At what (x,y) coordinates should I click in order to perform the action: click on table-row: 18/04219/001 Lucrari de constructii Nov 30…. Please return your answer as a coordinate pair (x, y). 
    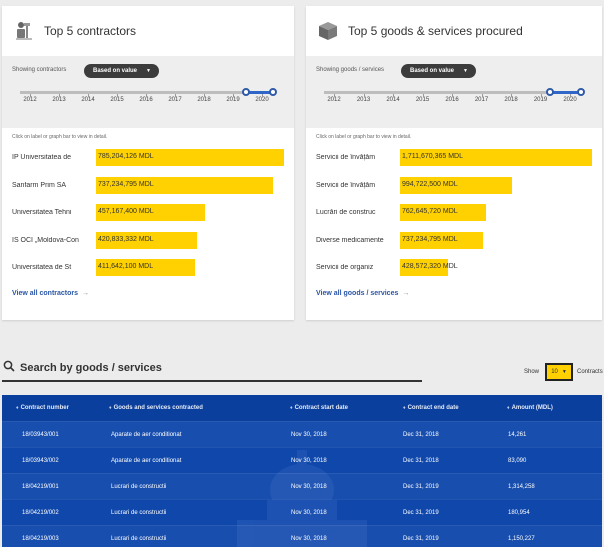
    Looking at the image, I should click on (302, 486).